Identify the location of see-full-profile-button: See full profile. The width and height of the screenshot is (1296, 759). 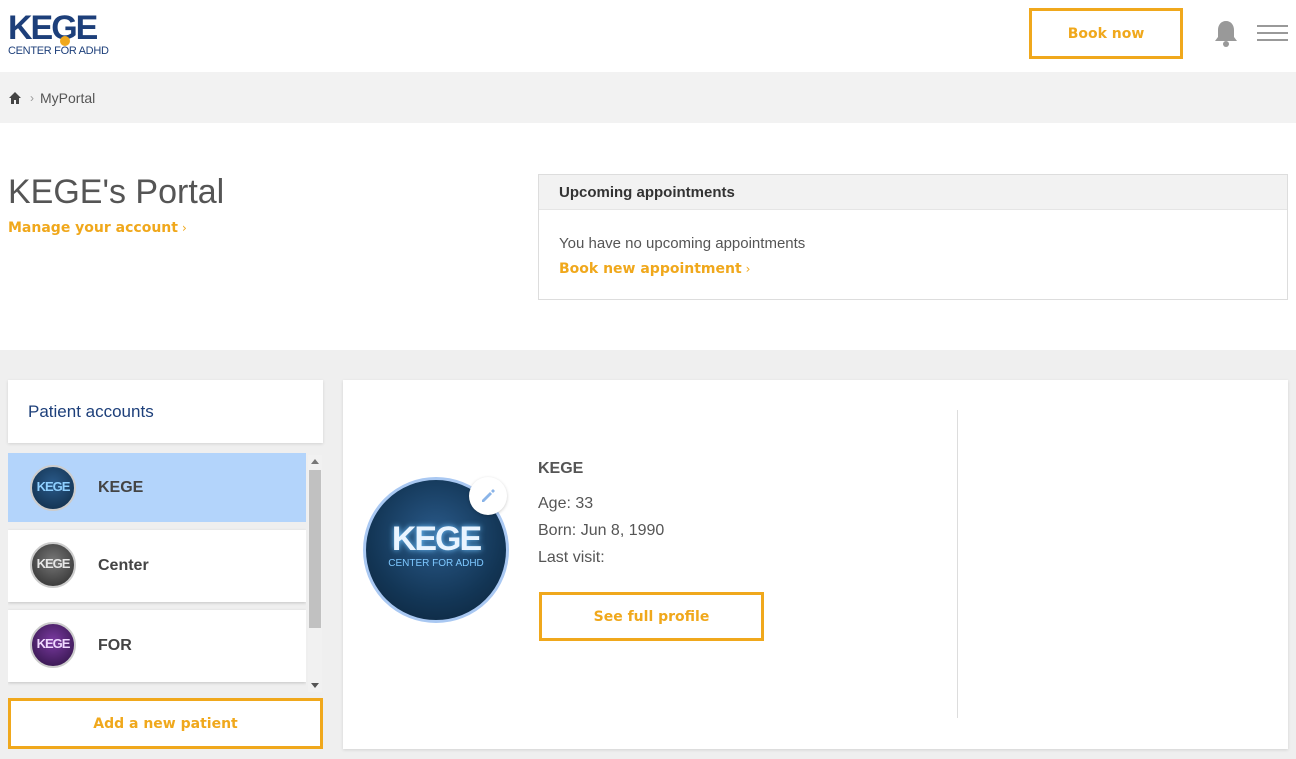
(651, 616).